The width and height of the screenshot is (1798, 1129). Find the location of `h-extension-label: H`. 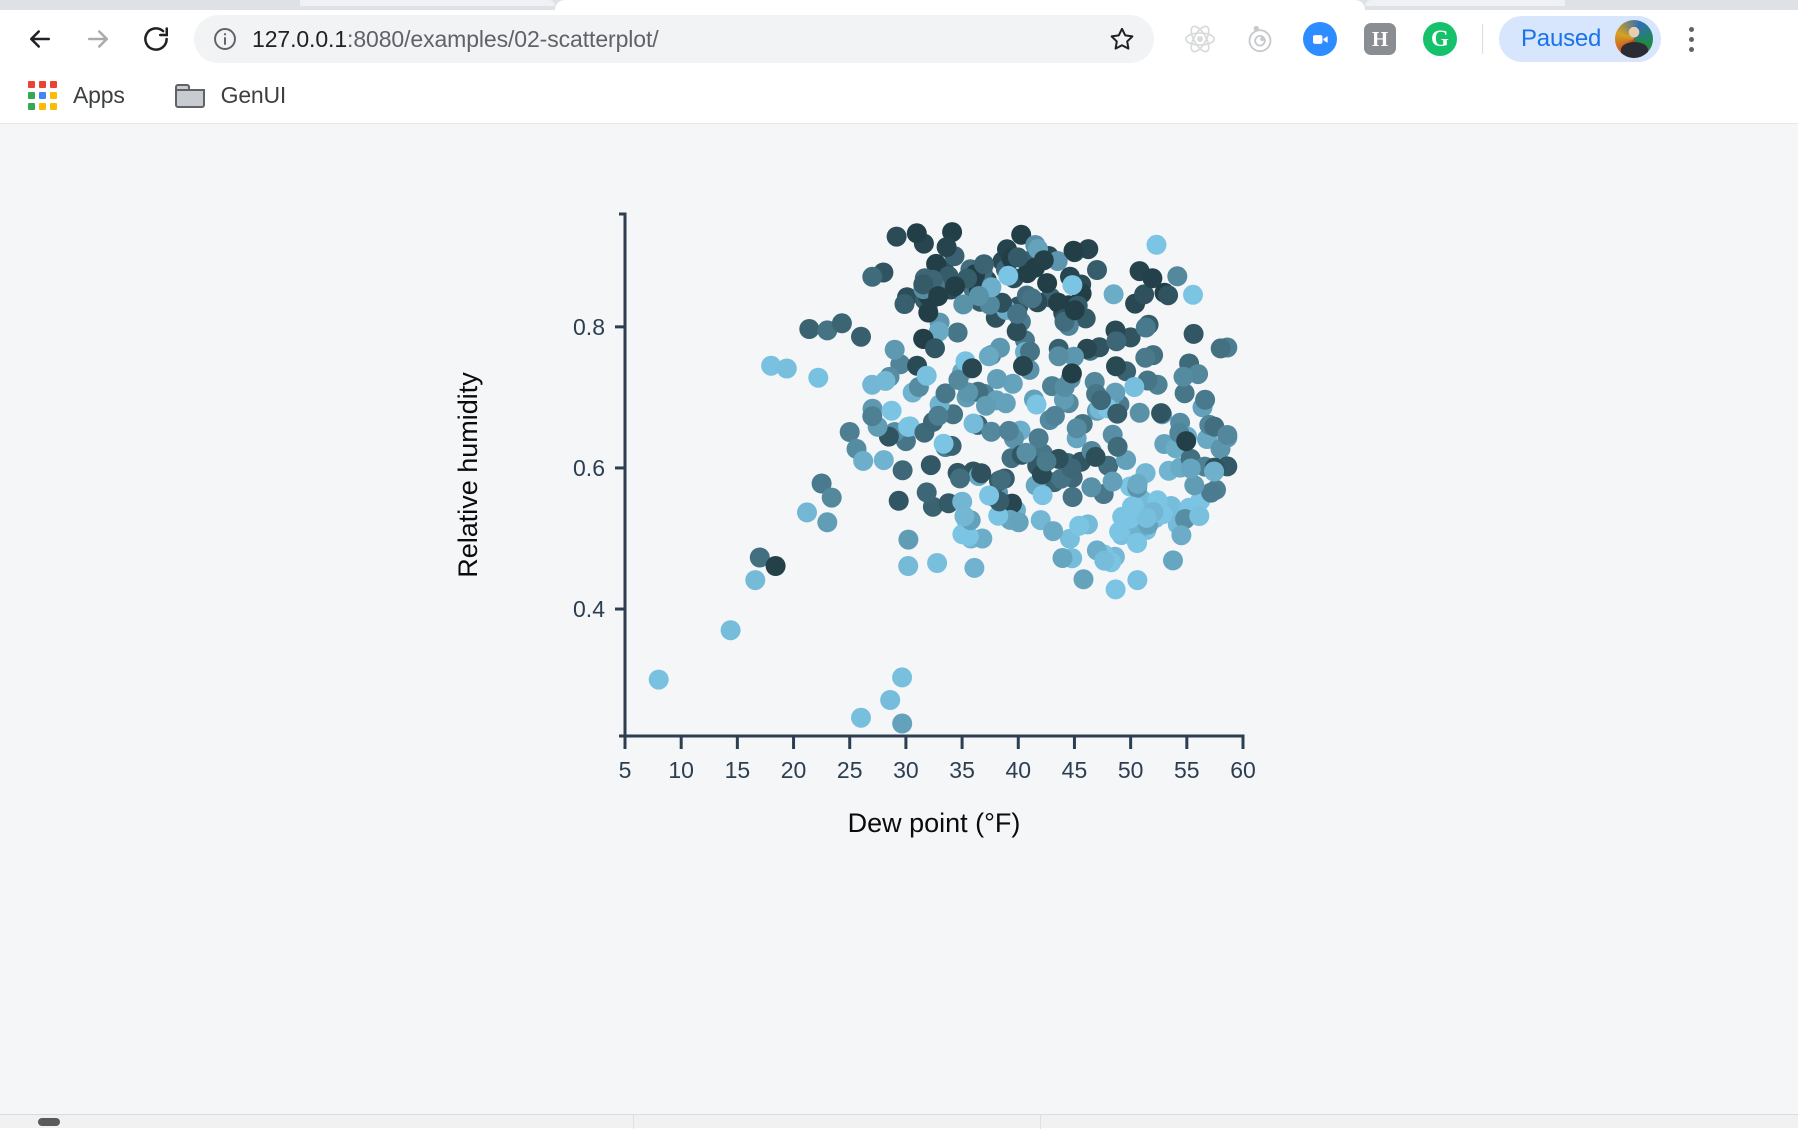

h-extension-label: H is located at coordinates (1380, 39).